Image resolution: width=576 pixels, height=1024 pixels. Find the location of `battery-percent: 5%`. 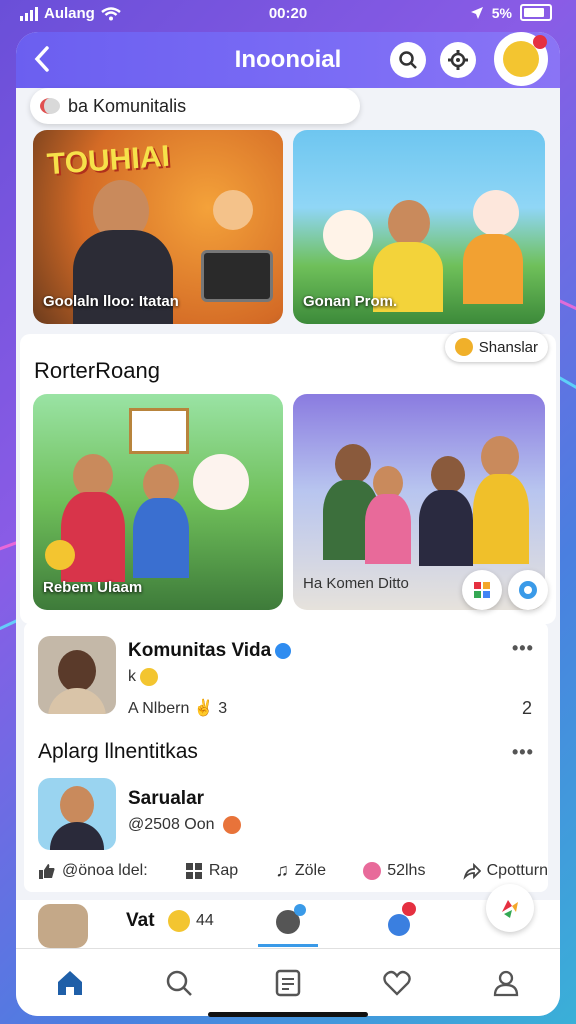

battery-percent: 5% is located at coordinates (501, 12).